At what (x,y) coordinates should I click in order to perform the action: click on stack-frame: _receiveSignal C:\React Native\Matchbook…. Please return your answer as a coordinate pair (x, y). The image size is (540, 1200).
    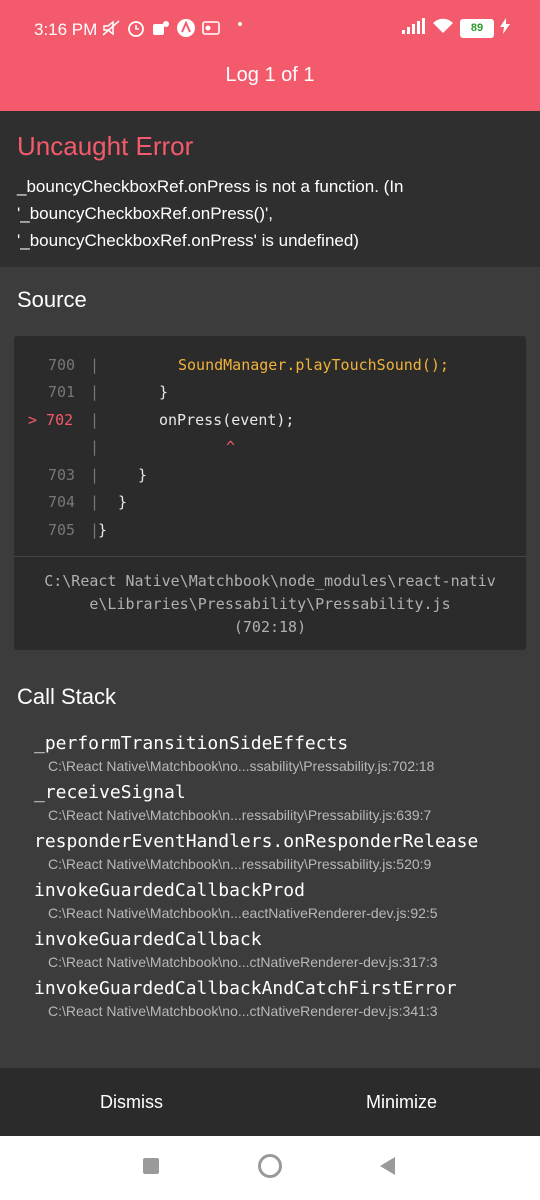
    Looking at the image, I should click on (274, 801).